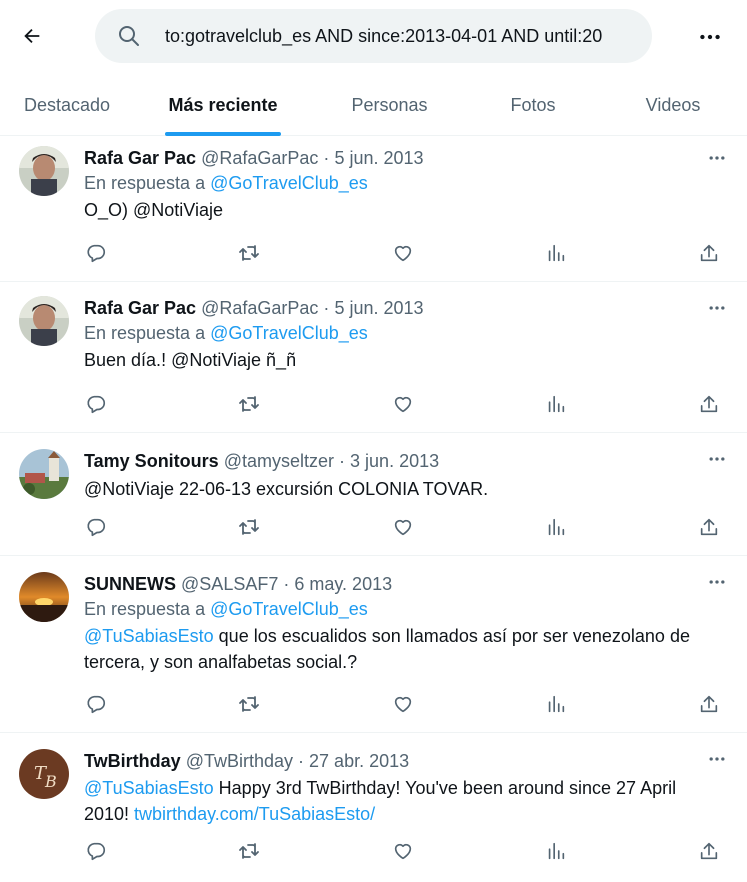 Image resolution: width=747 pixels, height=882 pixels. What do you see at coordinates (132, 761) in the screenshot?
I see `author-name: TwBirthday` at bounding box center [132, 761].